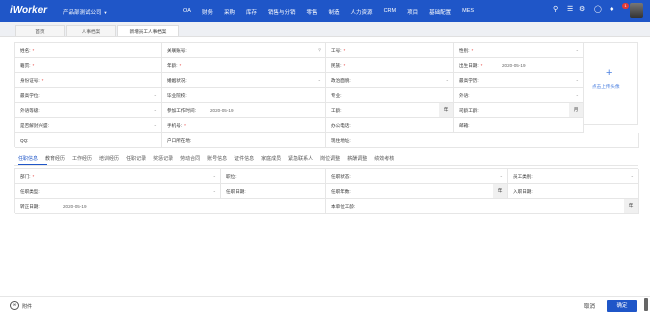  Describe the element at coordinates (390, 50) in the screenshot. I see `basic-info-field: 工号: *` at that location.